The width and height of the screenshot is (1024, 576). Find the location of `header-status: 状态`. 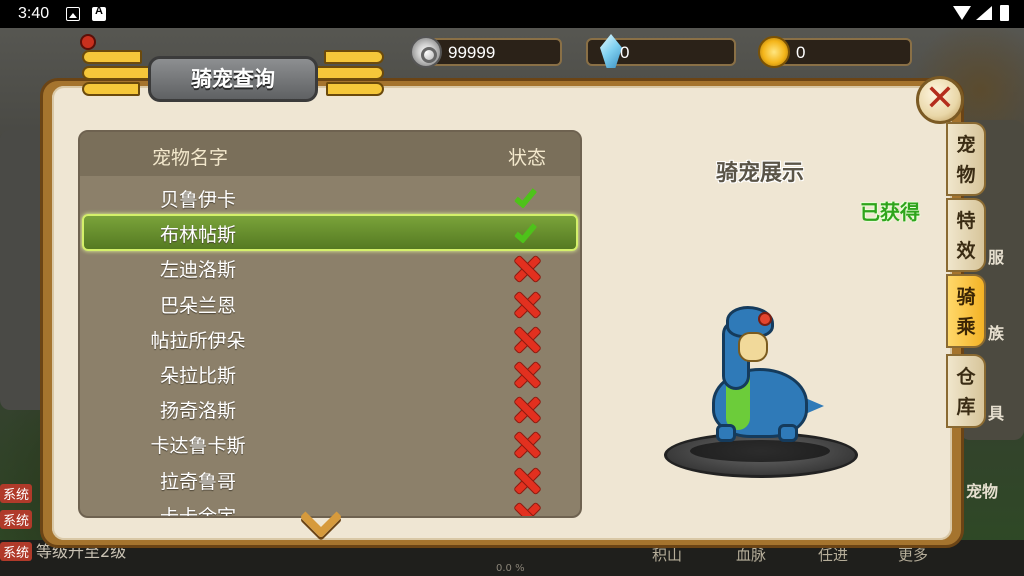

header-status: 状态 is located at coordinates (527, 158).